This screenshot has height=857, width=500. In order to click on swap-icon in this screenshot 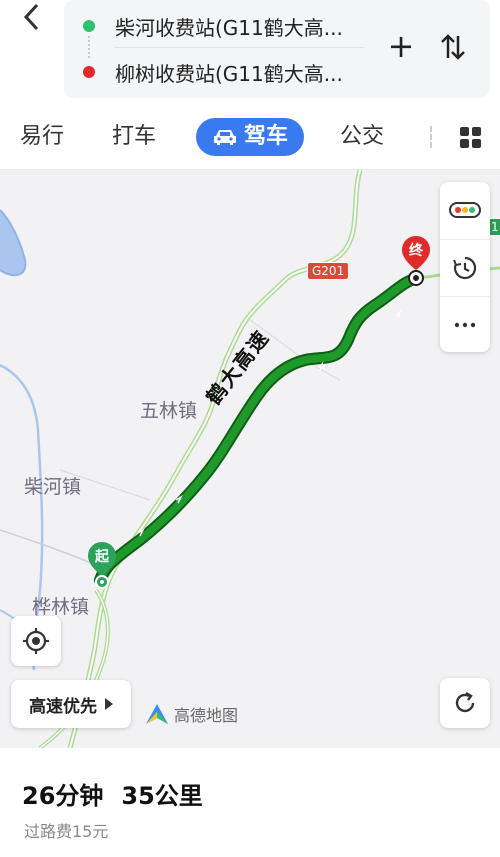, I will do `click(453, 47)`.